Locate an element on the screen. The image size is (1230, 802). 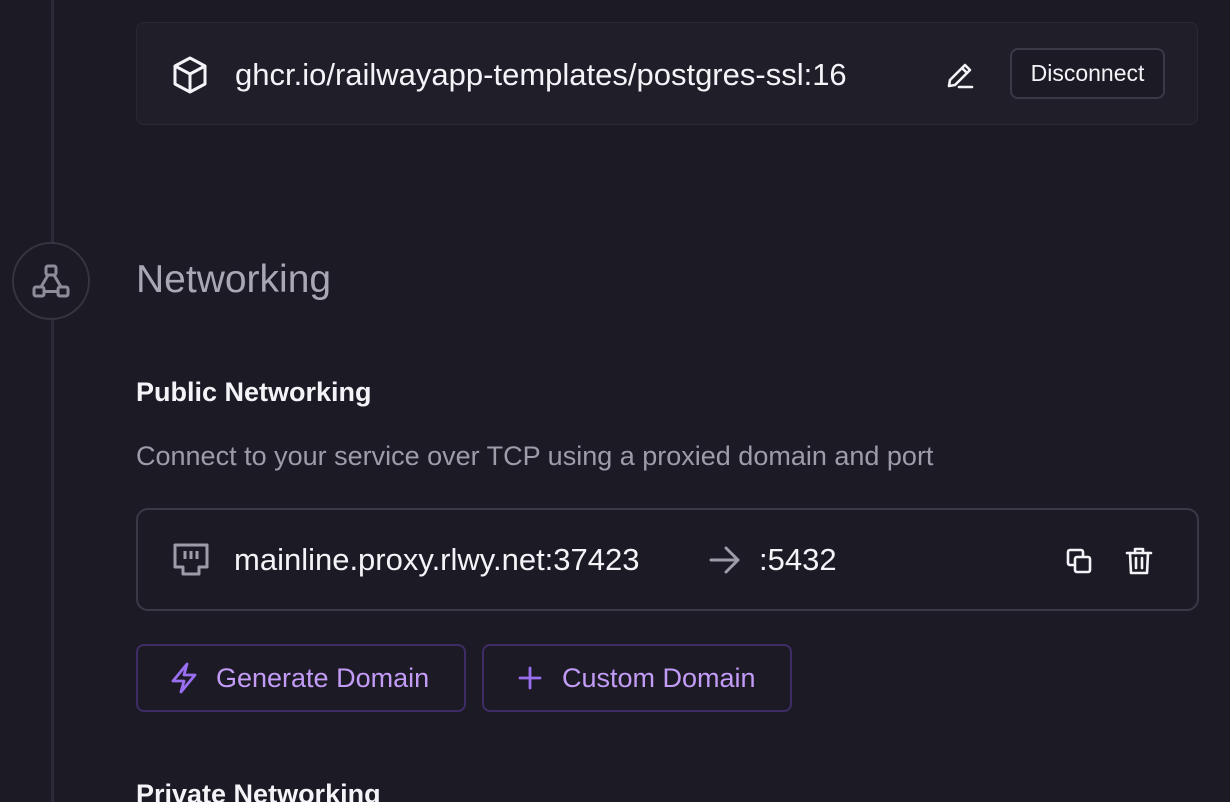
copy-endpoint-button is located at coordinates (1079, 561).